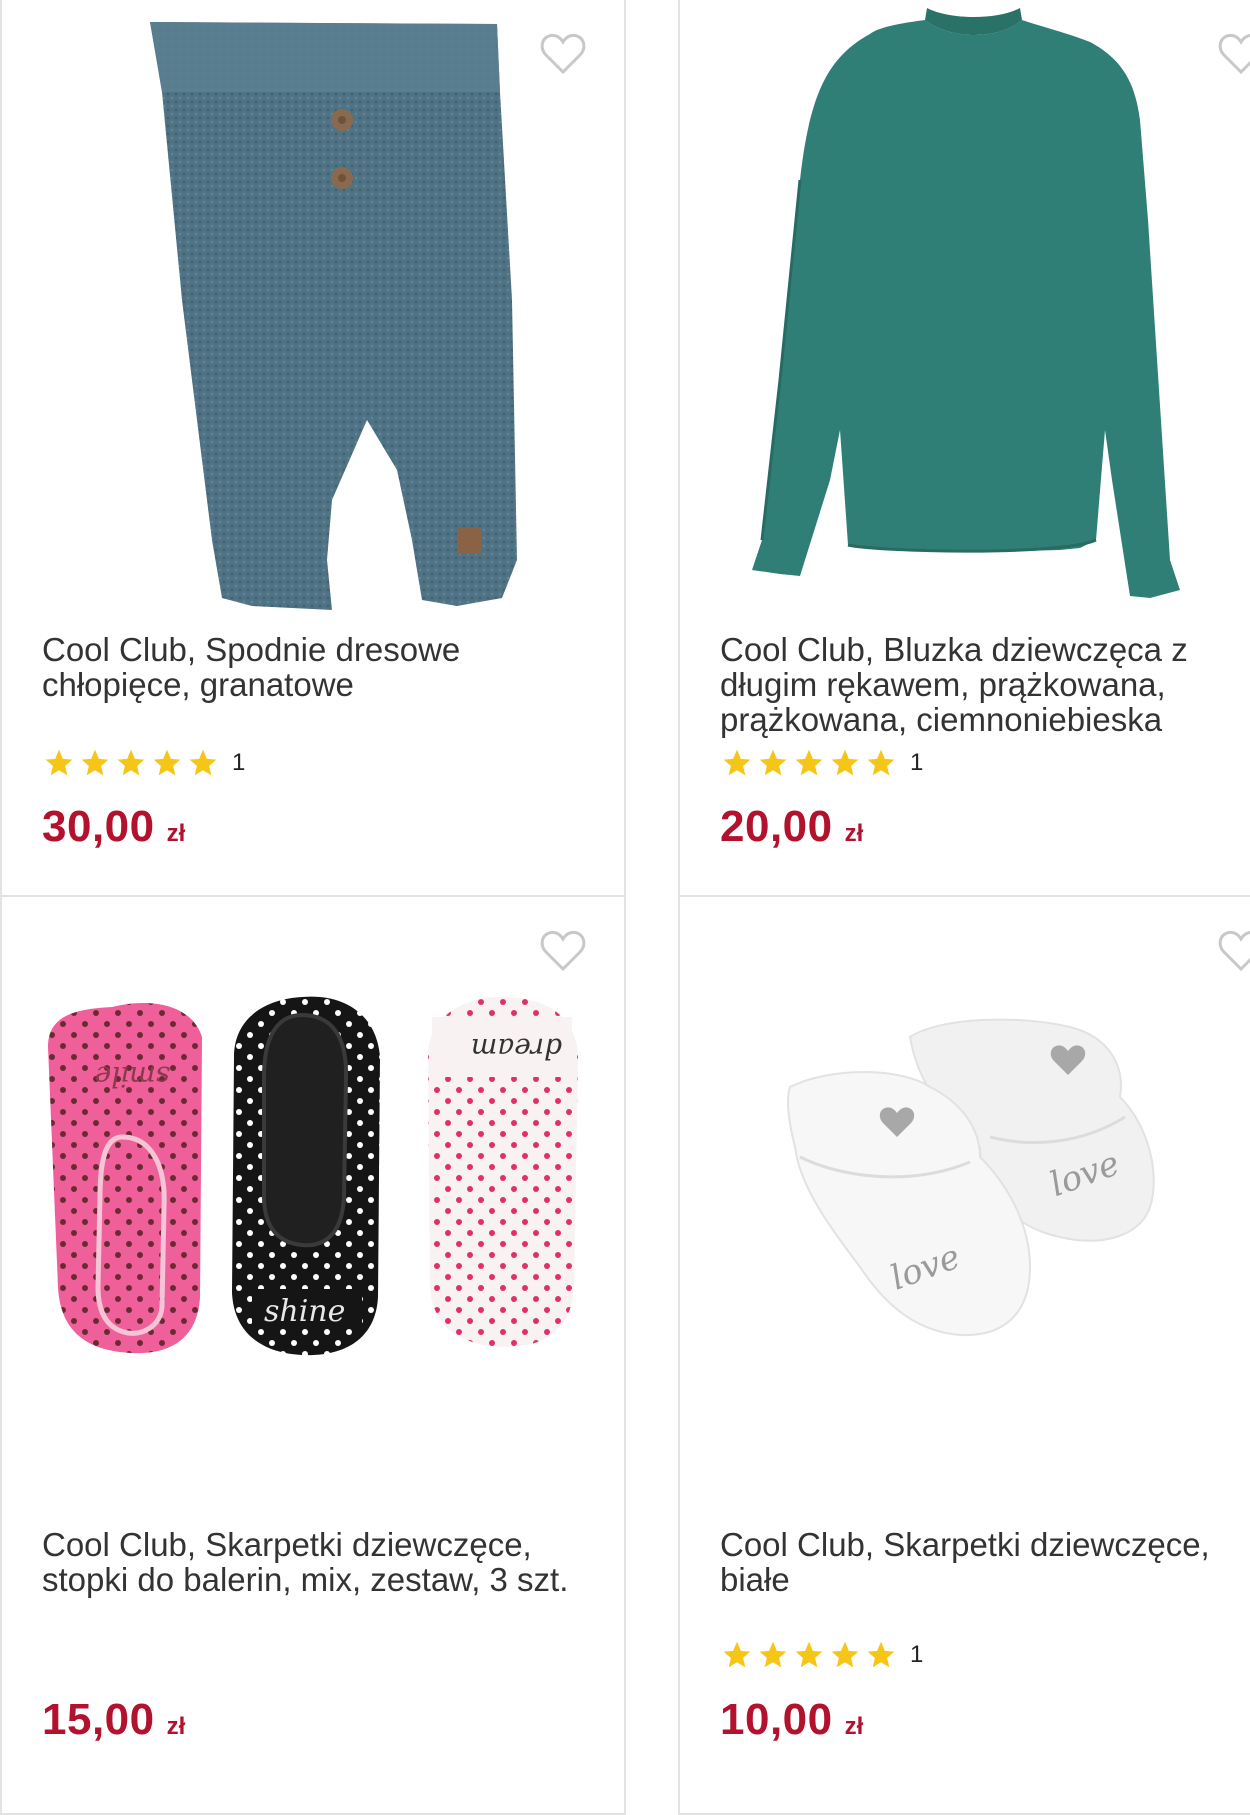  What do you see at coordinates (516, 1048) in the screenshot?
I see `sock-text: dream` at bounding box center [516, 1048].